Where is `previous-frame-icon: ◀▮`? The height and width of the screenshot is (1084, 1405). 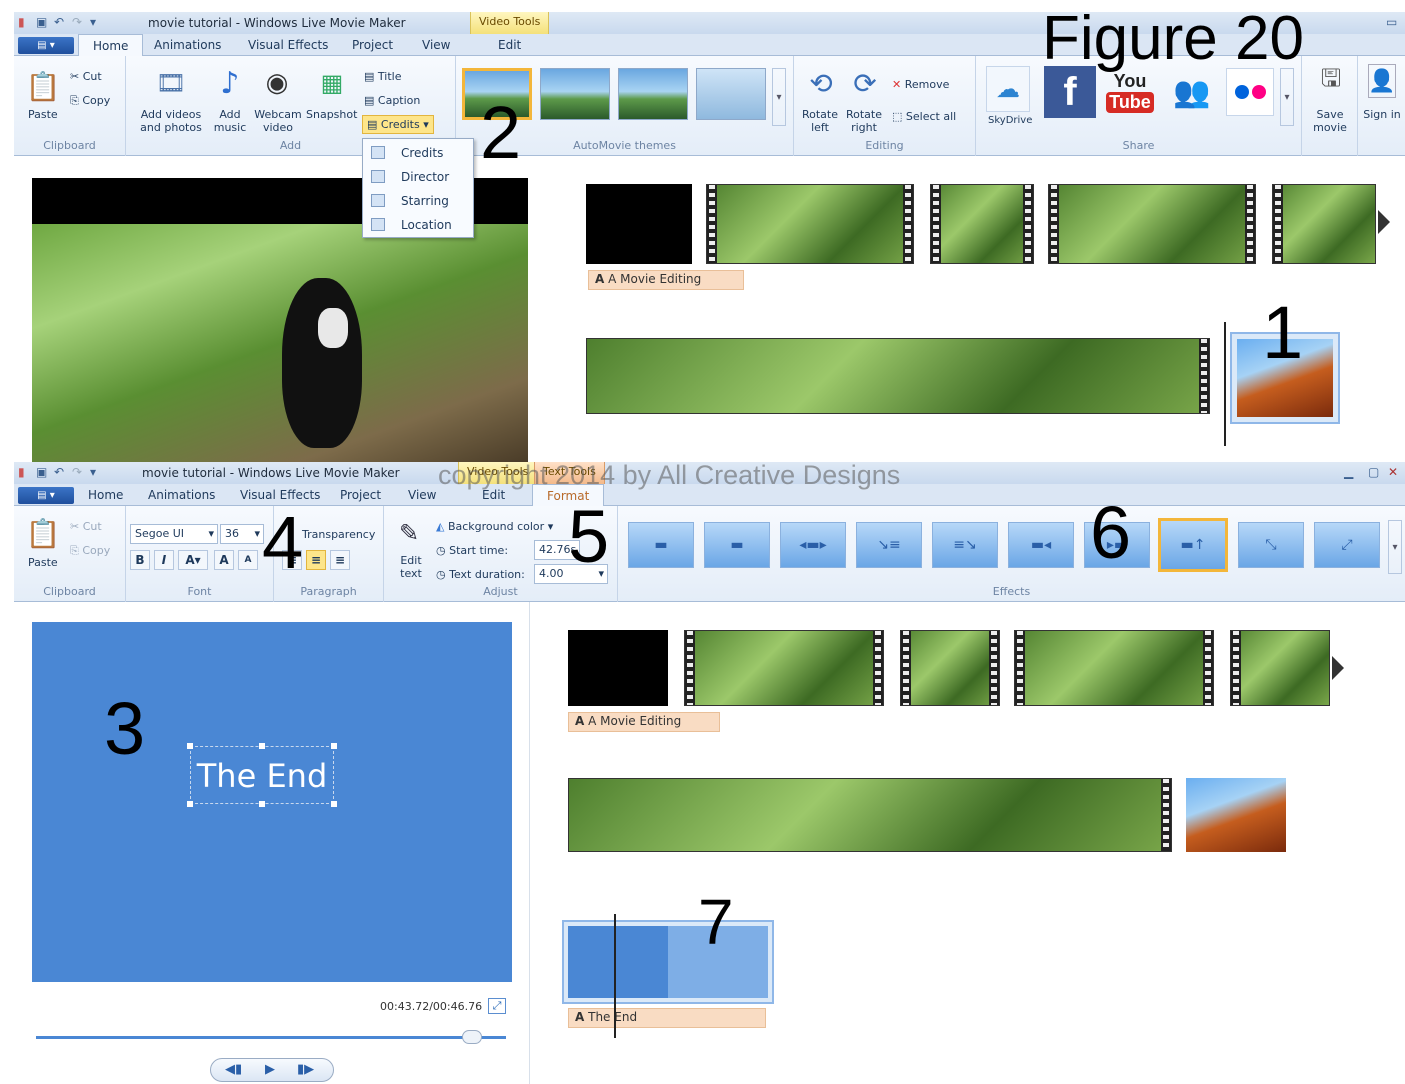
previous-frame-icon: ◀▮ is located at coordinates (233, 1069).